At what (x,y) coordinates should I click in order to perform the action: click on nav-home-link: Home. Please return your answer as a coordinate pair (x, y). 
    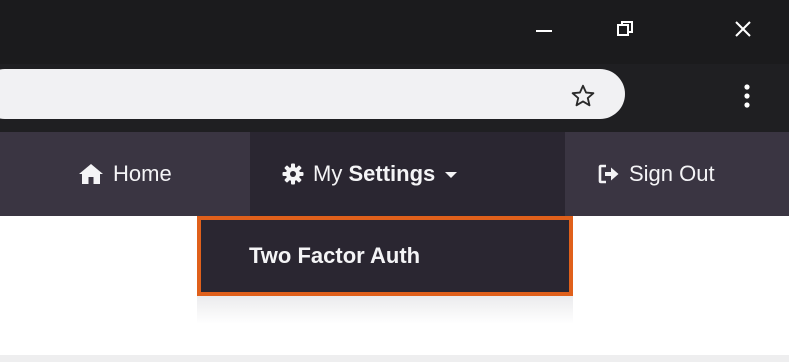
    Looking at the image, I should click on (125, 174).